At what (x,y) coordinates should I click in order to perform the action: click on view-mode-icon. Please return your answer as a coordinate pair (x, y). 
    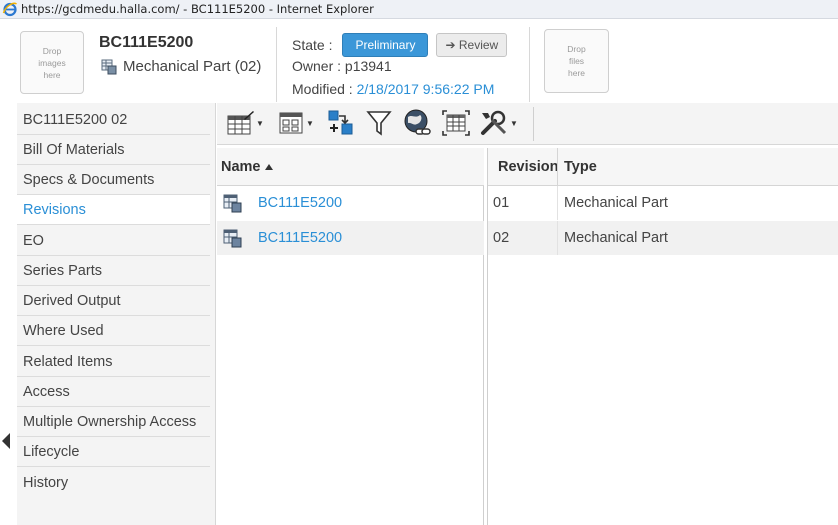
    Looking at the image, I should click on (291, 123).